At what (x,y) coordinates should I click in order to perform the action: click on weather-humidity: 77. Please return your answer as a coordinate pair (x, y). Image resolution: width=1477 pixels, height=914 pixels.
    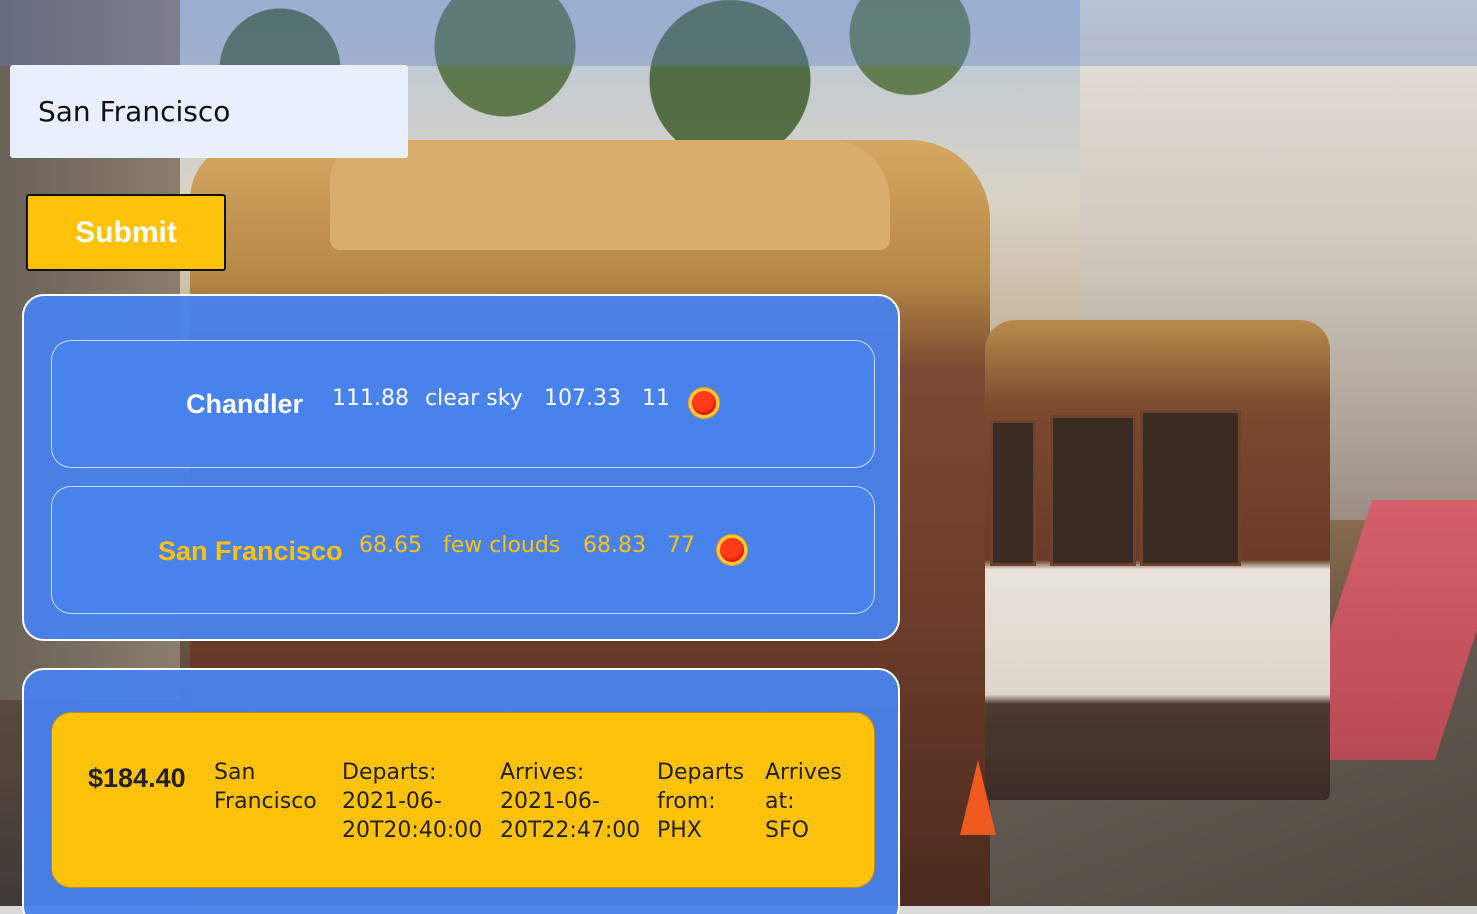
    Looking at the image, I should click on (681, 545).